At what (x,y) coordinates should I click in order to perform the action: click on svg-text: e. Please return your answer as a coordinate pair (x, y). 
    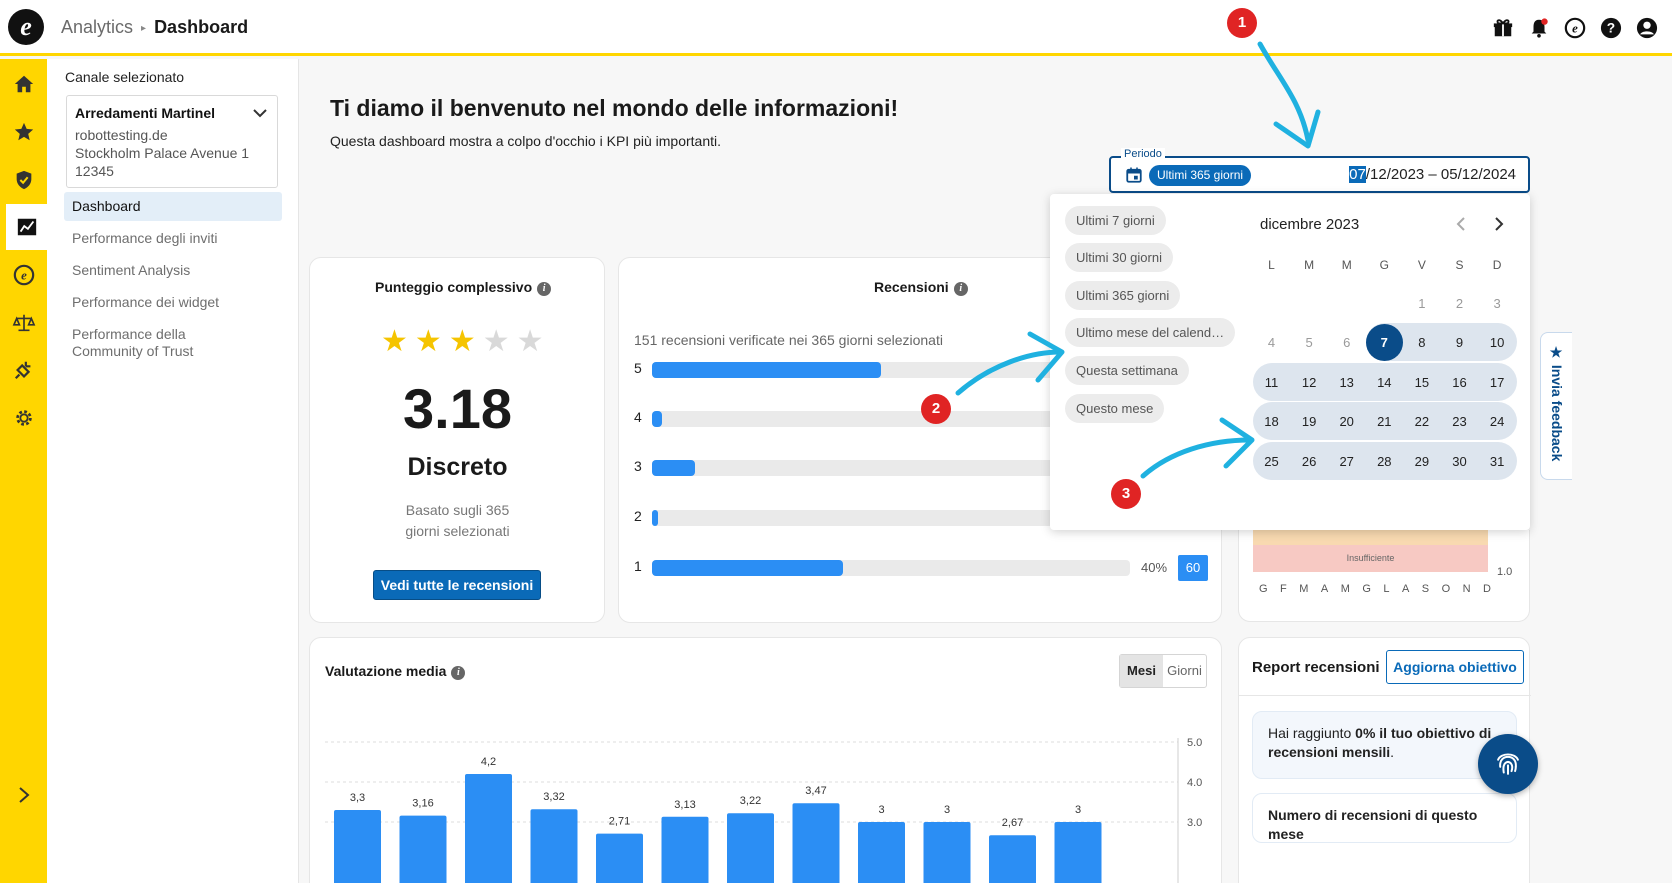
    Looking at the image, I should click on (24, 276).